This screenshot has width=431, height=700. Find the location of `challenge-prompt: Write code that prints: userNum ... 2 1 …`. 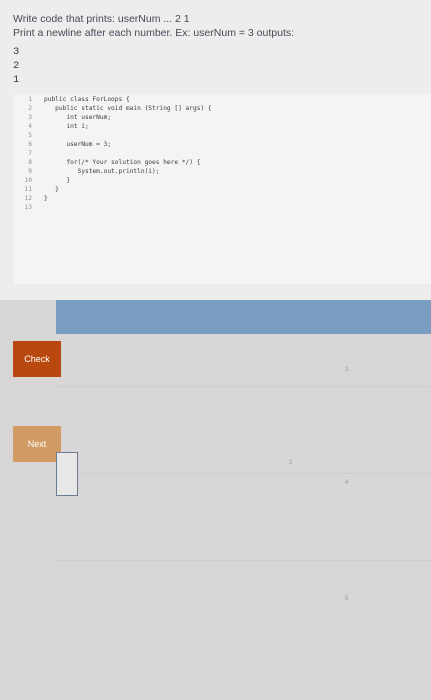

challenge-prompt: Write code that prints: userNum ... 2 1 … is located at coordinates (153, 26).